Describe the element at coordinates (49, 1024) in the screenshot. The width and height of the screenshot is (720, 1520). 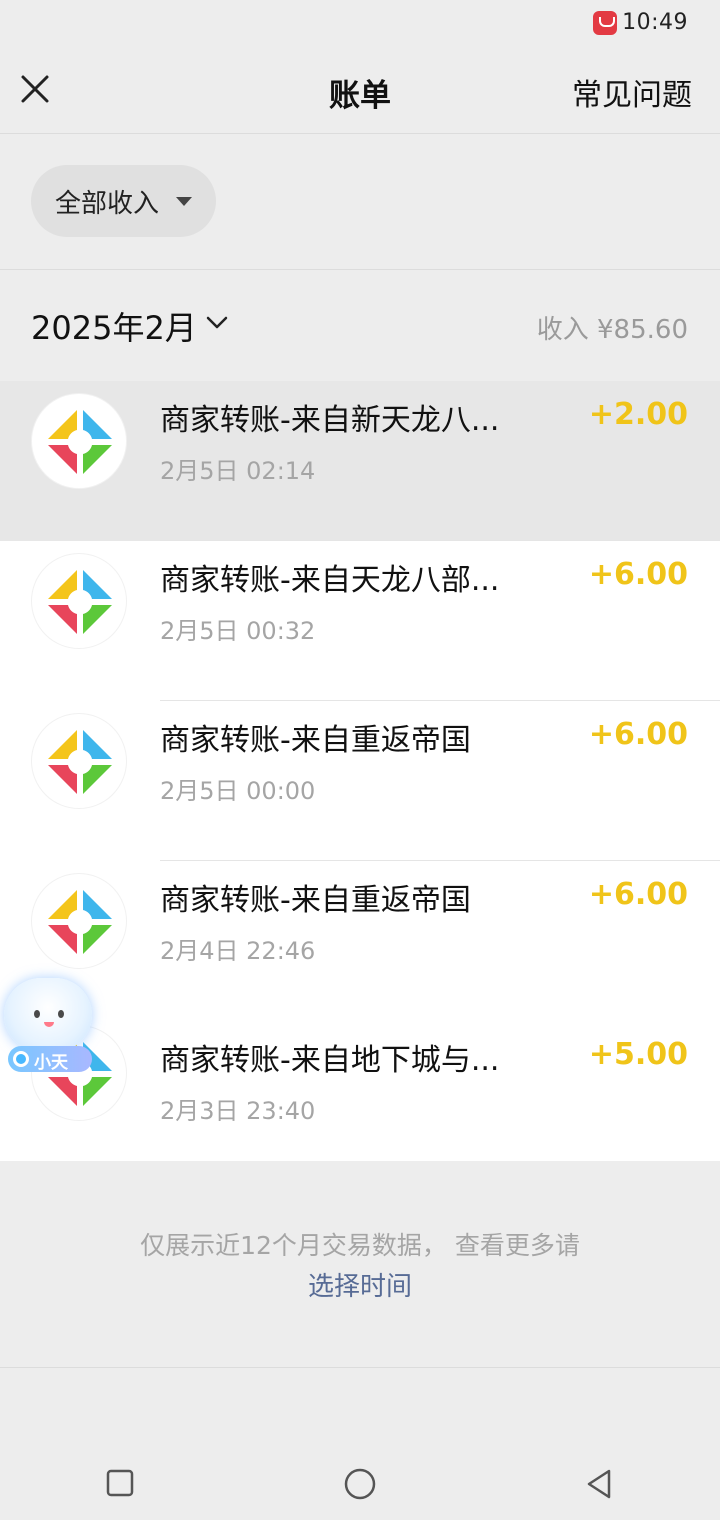
I see `mascot-mouth` at that location.